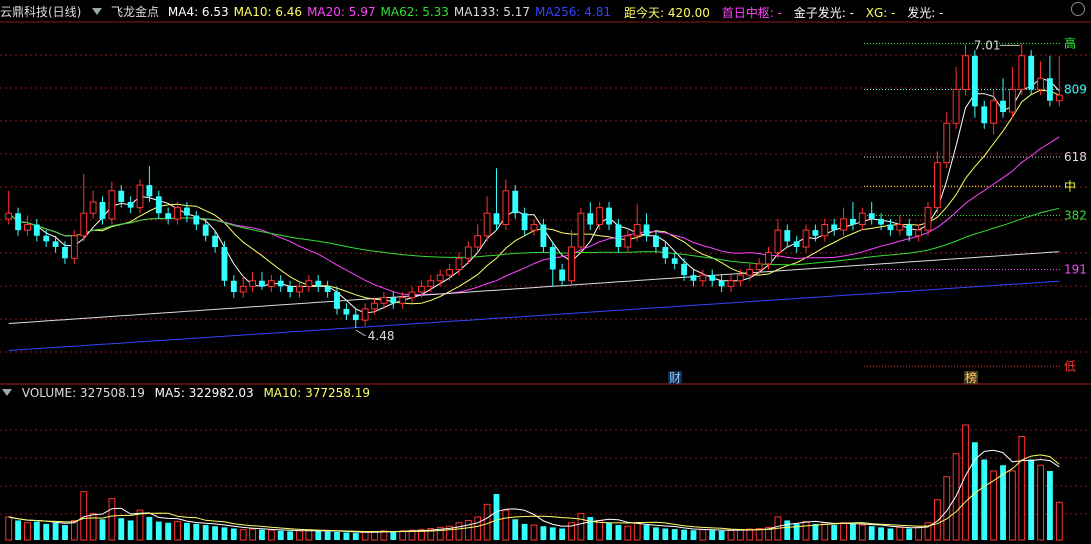 The image size is (1091, 544). Describe the element at coordinates (1075, 216) in the screenshot. I see `fib-level-label: 382` at that location.